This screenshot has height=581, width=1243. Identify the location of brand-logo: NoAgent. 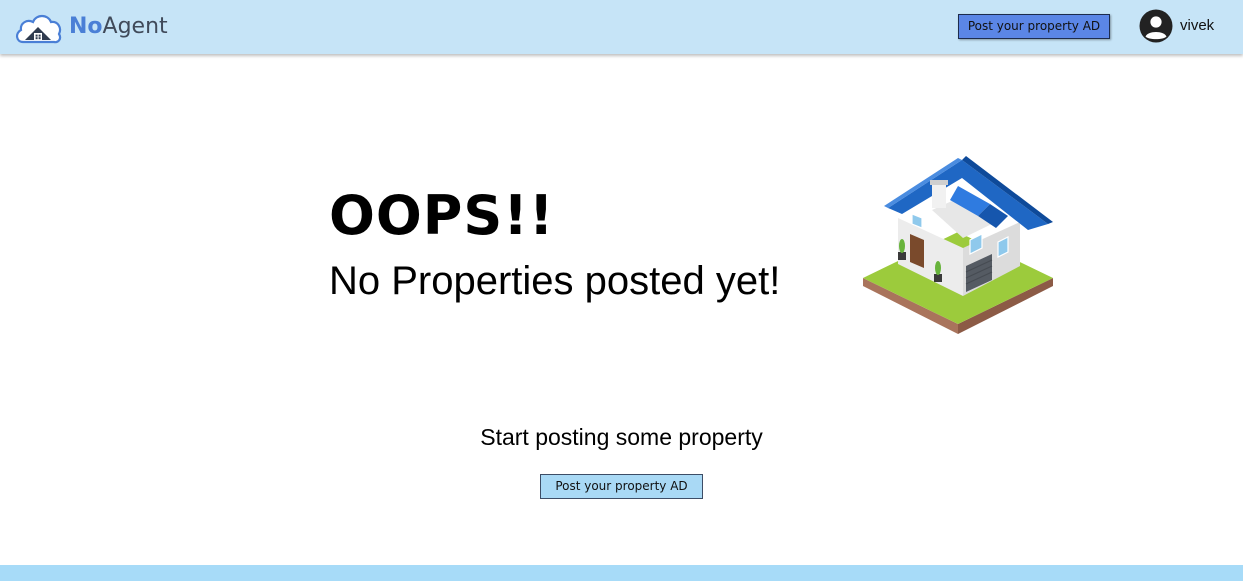
(91, 27).